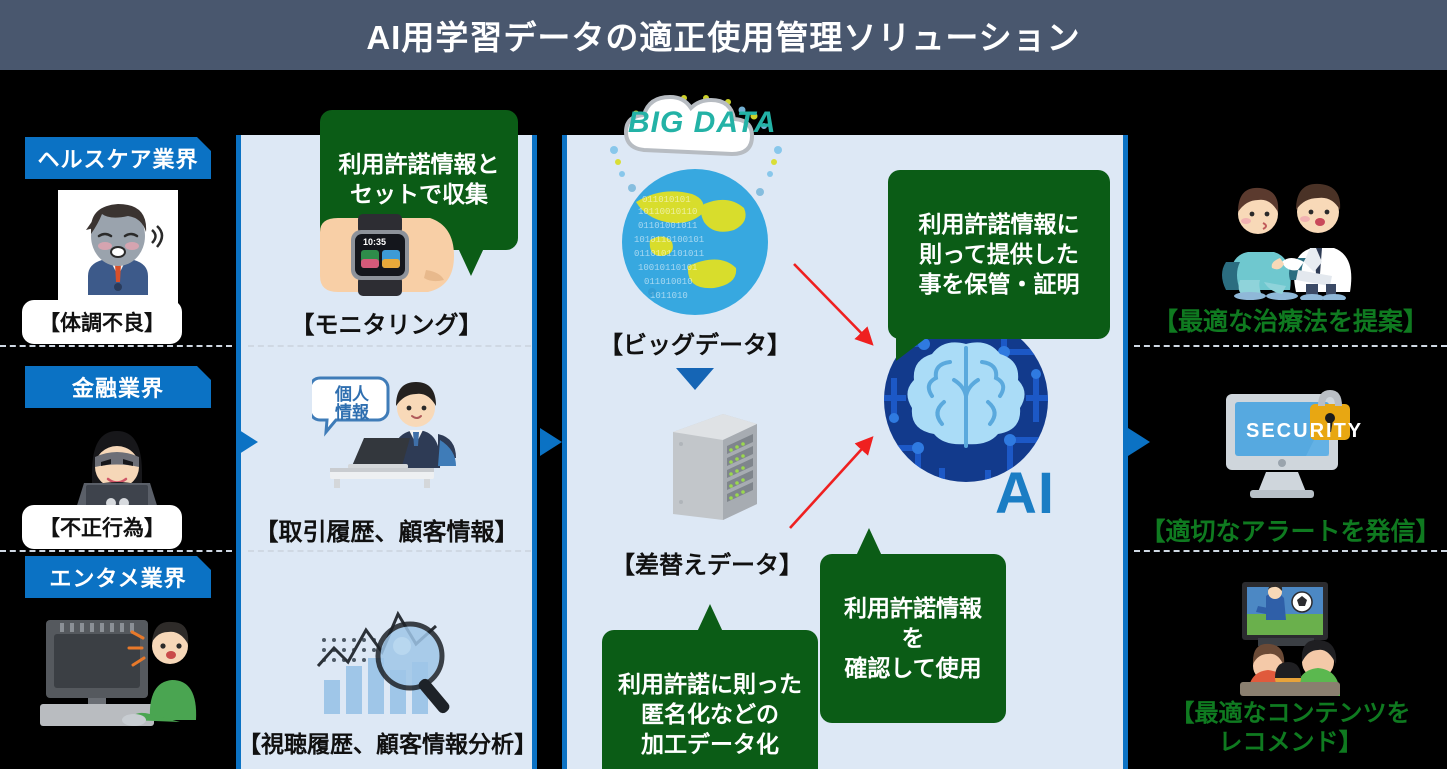 This screenshot has width=1447, height=769. What do you see at coordinates (1290, 235) in the screenshot?
I see `doctor-patient-icon` at bounding box center [1290, 235].